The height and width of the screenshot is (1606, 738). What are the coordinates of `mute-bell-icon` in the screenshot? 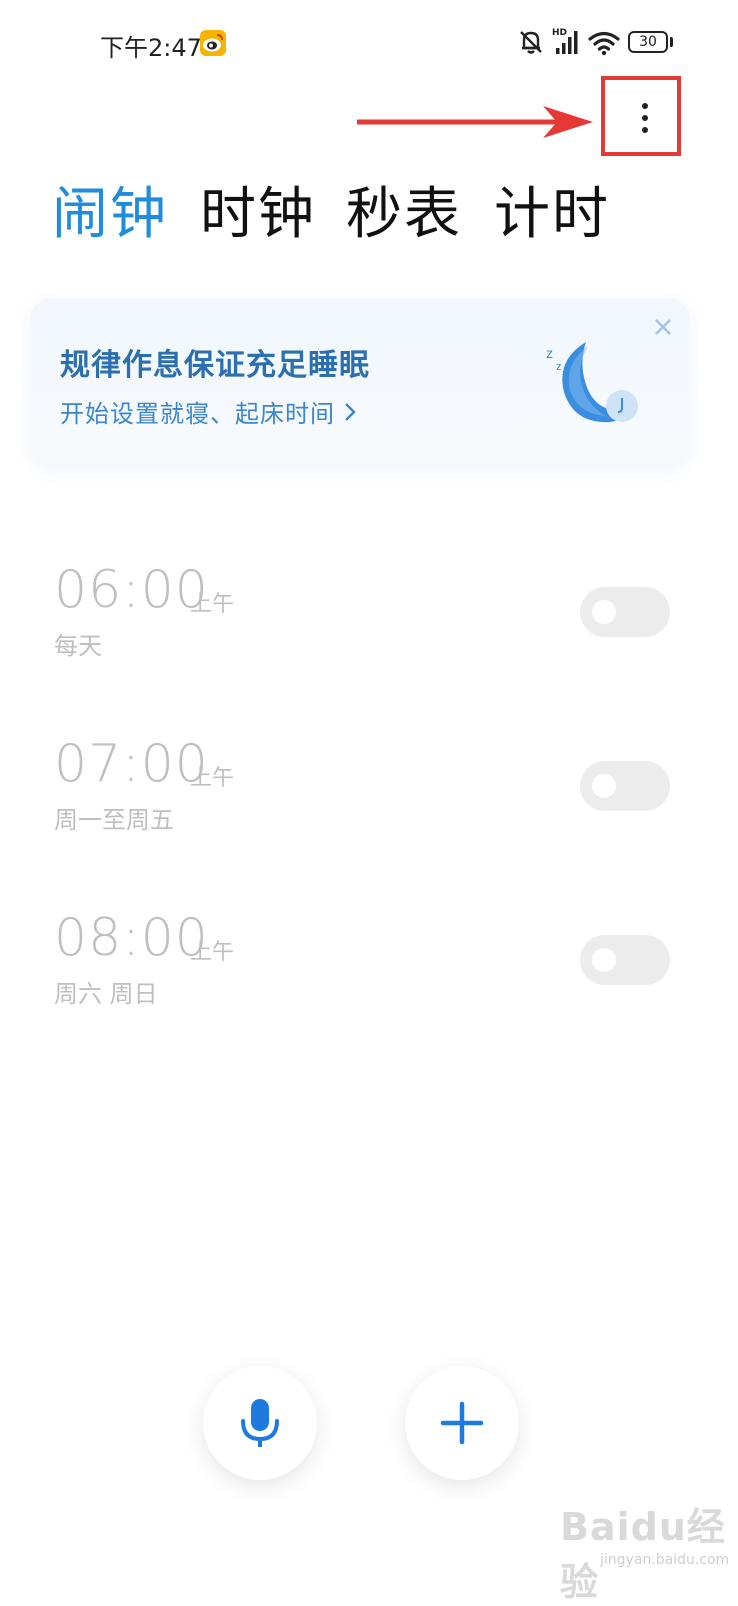 It's located at (531, 42).